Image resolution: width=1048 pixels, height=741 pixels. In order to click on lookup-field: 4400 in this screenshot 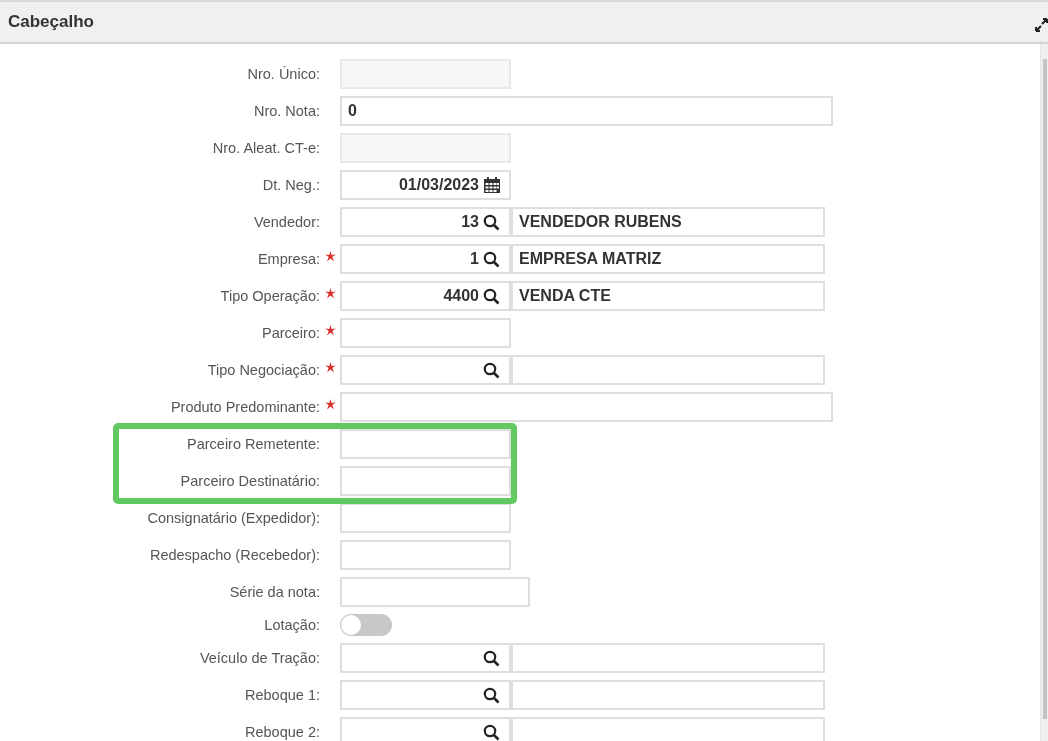, I will do `click(425, 296)`.